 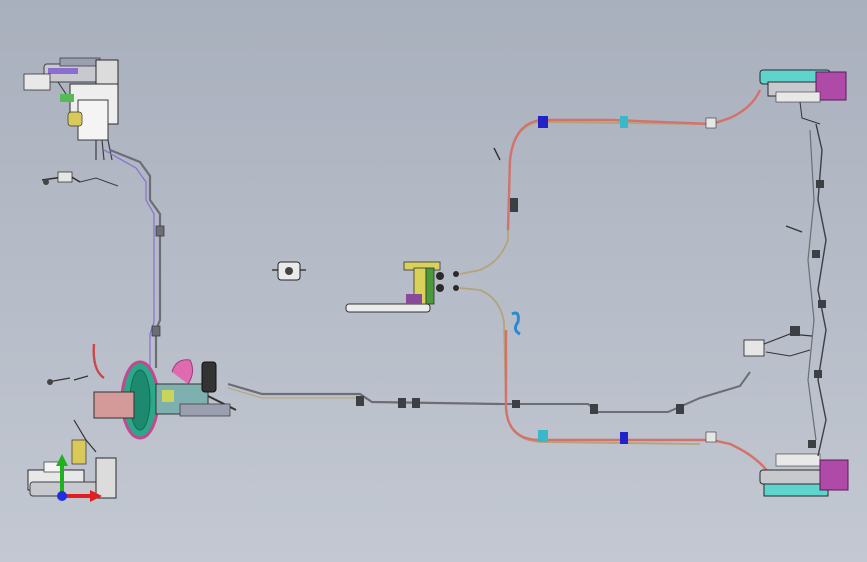 I want to click on handbrake-lever, so click(x=388, y=308).